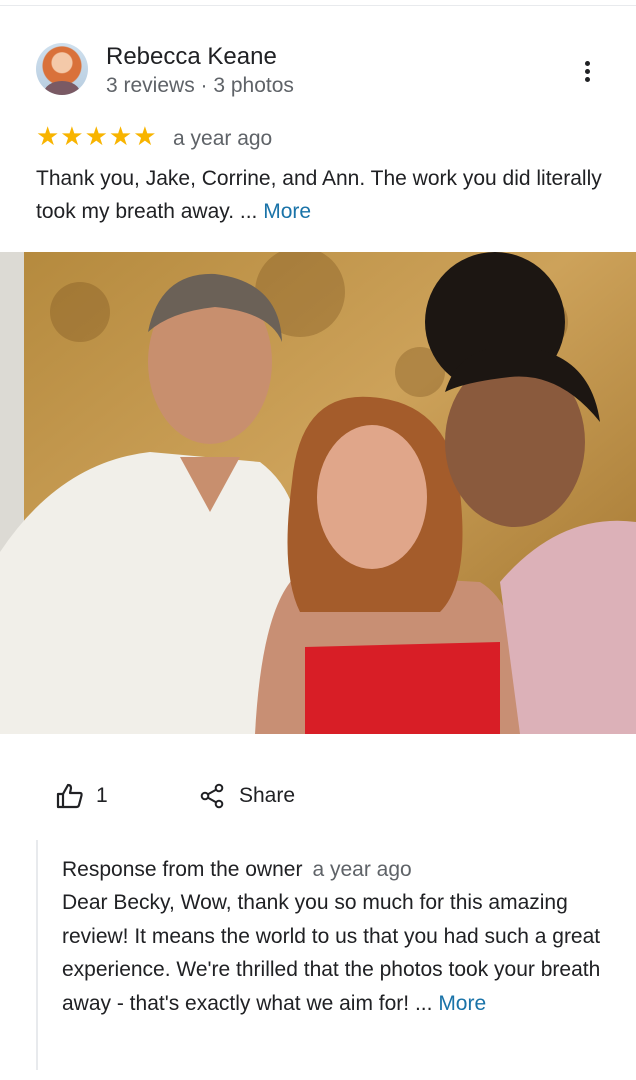 Image resolution: width=636 pixels, height=1080 pixels. I want to click on owner-response-header: Response from the owner a year ago, so click(237, 870).